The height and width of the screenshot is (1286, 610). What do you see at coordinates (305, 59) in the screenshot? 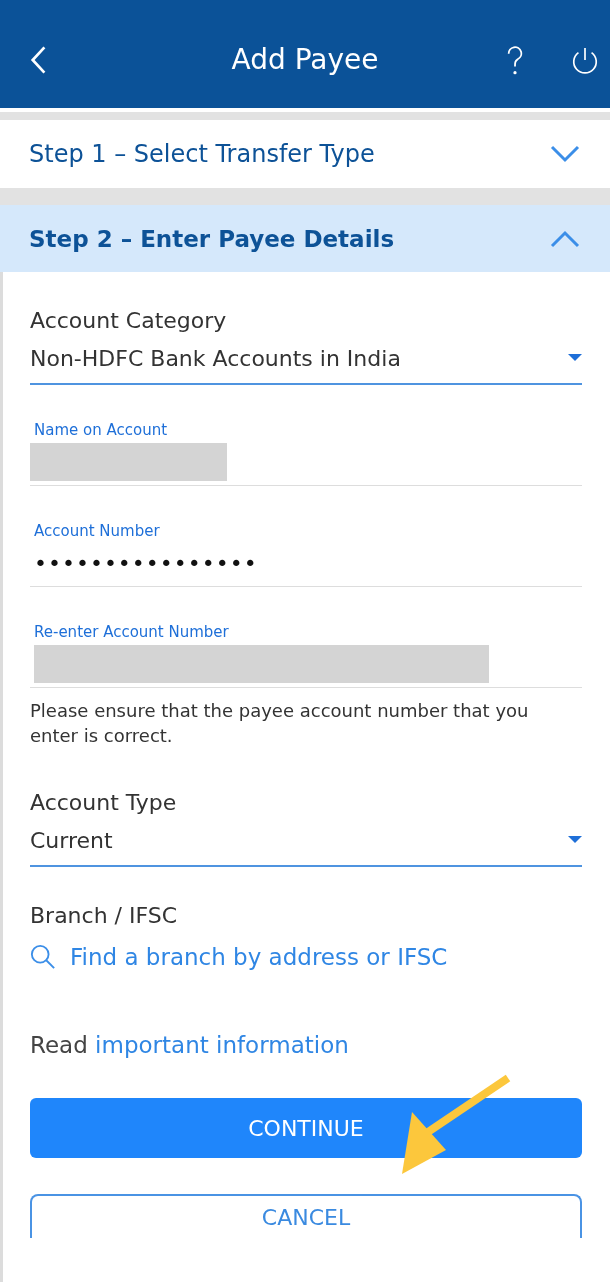
I see `page-title: Add Payee` at bounding box center [305, 59].